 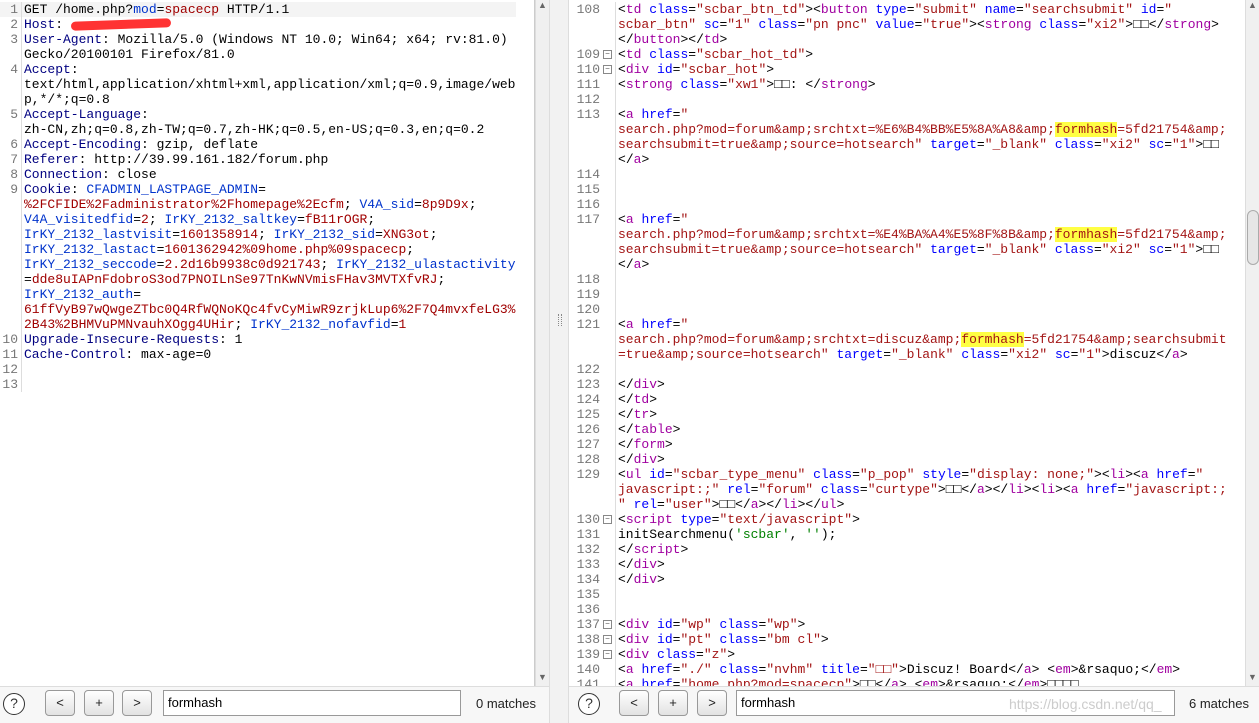 I want to click on line-number: 2, so click(x=14, y=24).